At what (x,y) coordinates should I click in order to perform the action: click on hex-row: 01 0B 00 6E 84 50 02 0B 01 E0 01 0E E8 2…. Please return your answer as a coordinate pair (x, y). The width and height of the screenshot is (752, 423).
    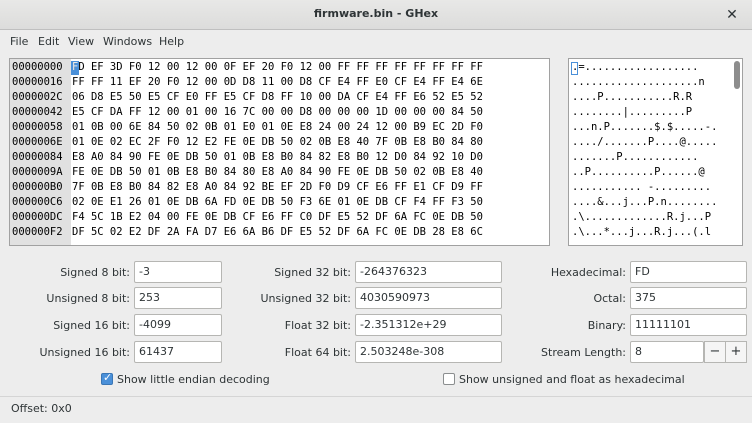
    Looking at the image, I should click on (277, 127).